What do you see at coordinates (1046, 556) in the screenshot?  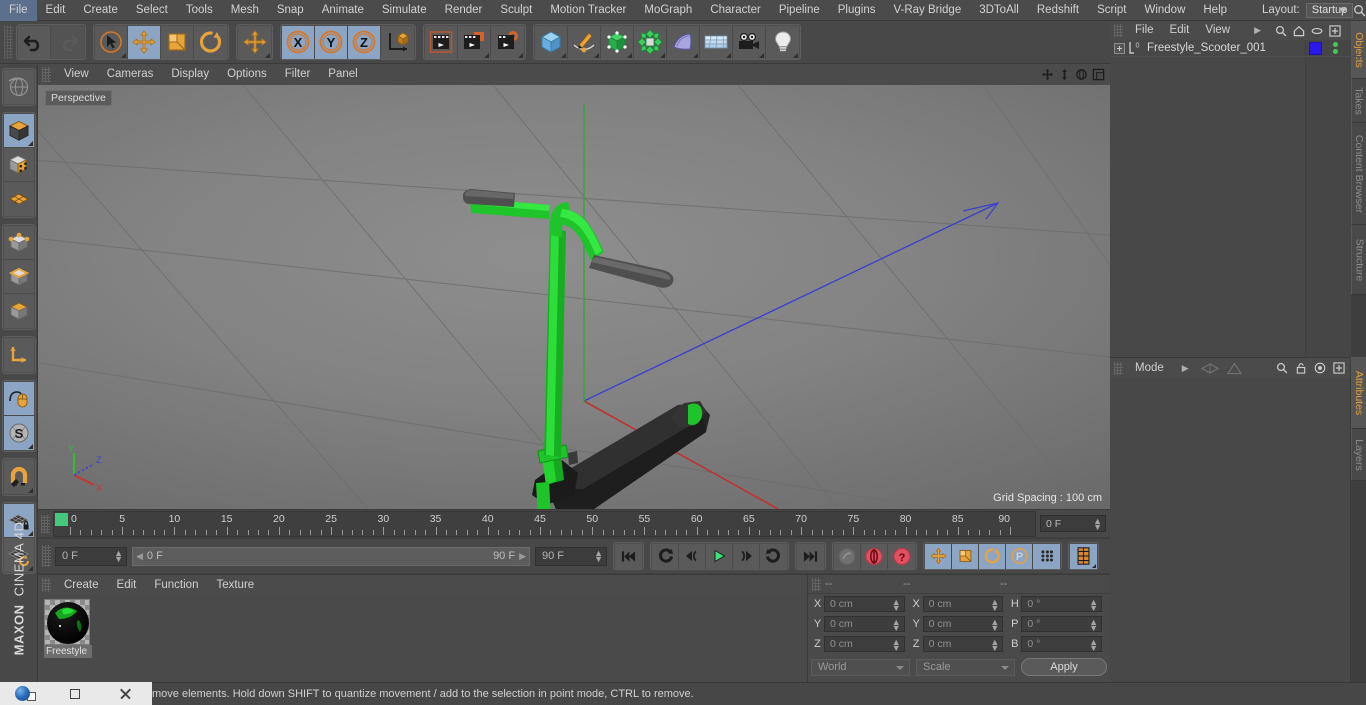 I see `point-level-animation-button` at bounding box center [1046, 556].